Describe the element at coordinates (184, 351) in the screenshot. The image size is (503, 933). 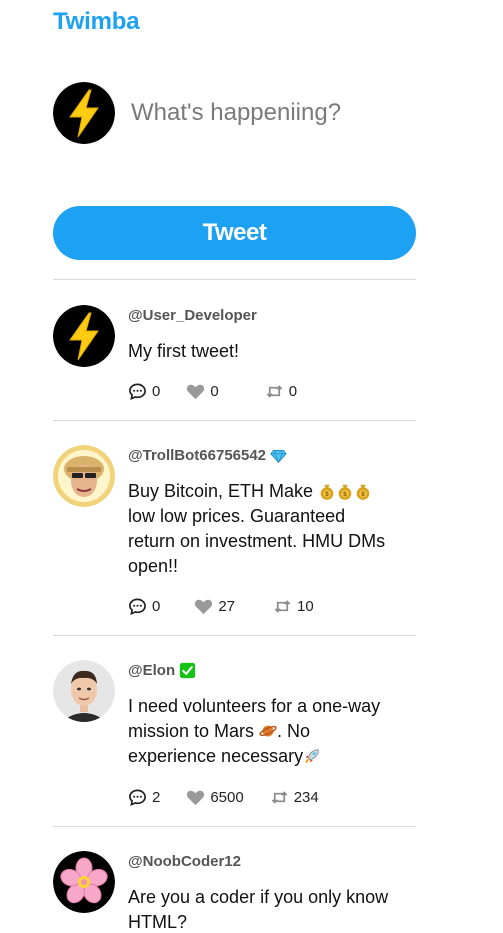
I see `tweet-text: My first tweet!` at that location.